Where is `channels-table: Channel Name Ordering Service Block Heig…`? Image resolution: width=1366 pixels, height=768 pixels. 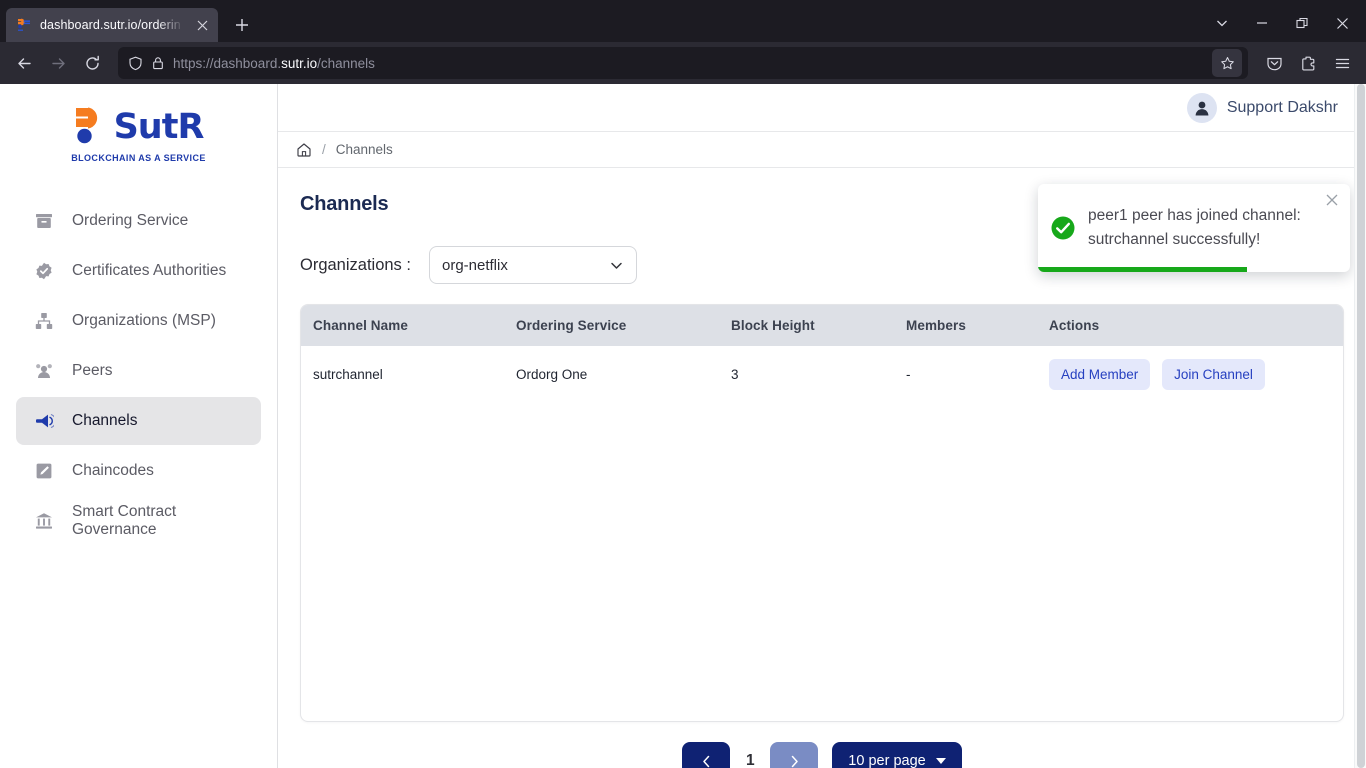
channels-table: Channel Name Ordering Service Block Heig… is located at coordinates (822, 354).